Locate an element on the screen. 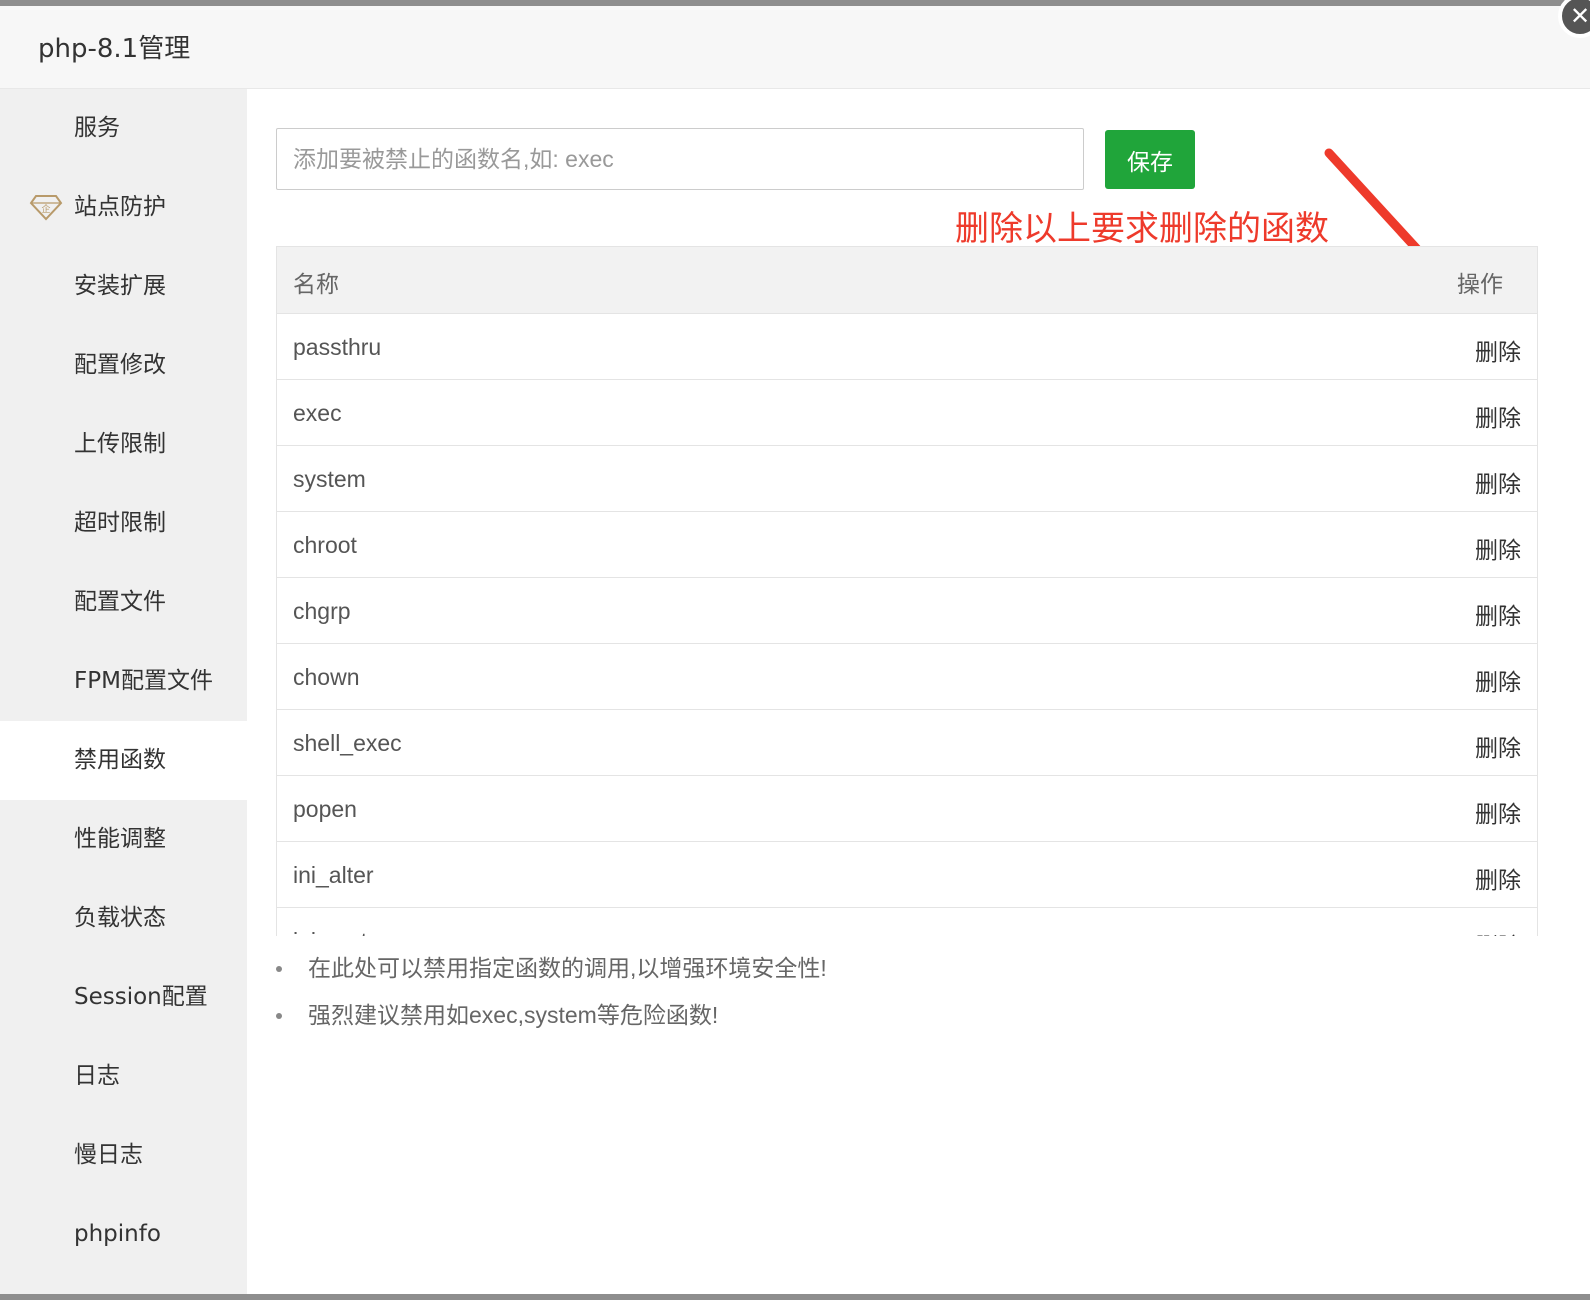  annotation-text: 删除以上要求删除的函数 is located at coordinates (1142, 229).